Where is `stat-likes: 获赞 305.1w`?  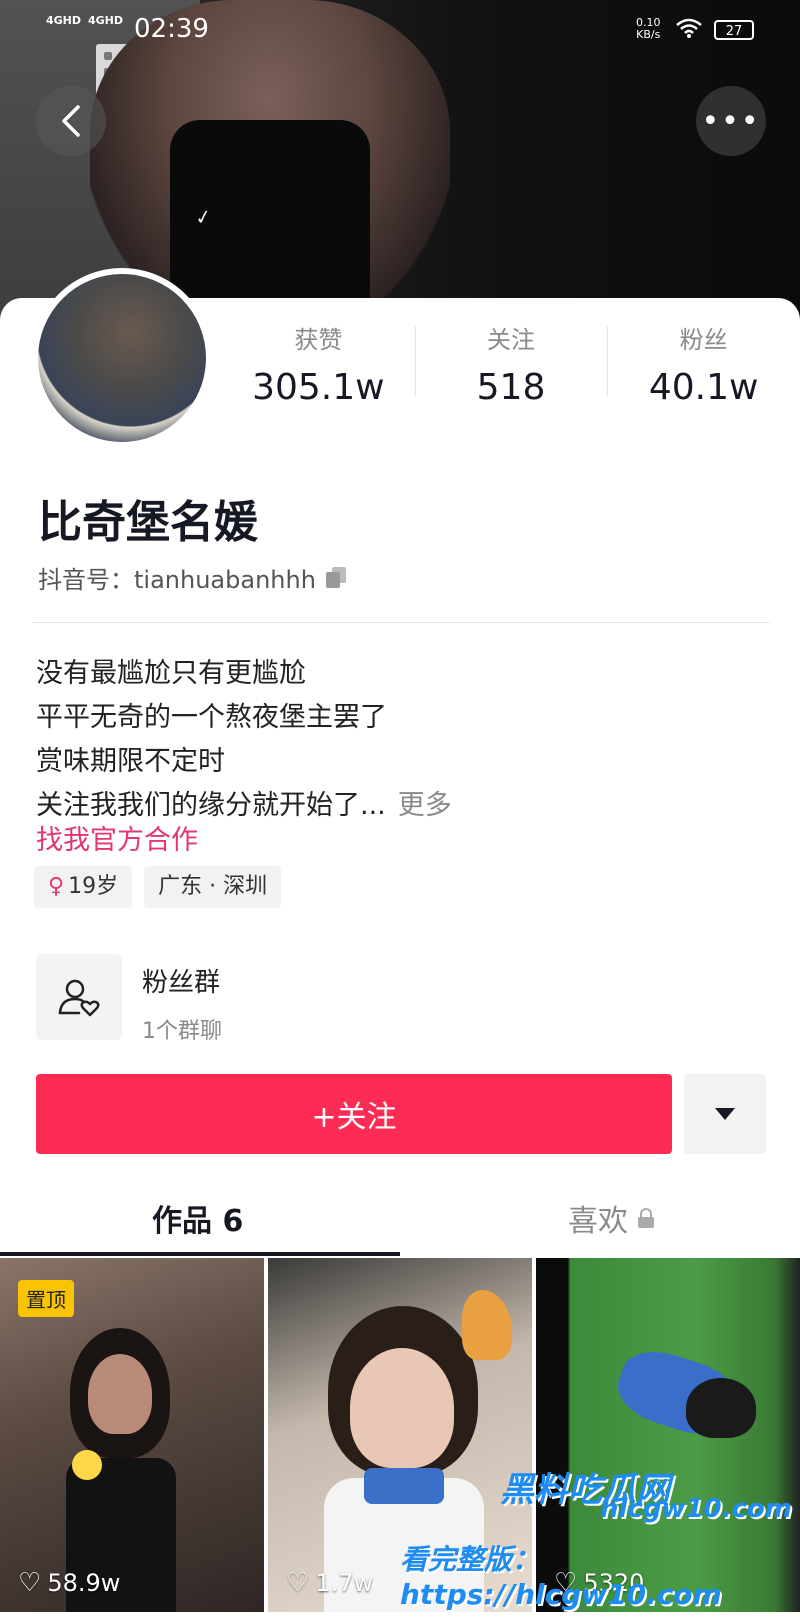
stat-likes: 获赞 305.1w is located at coordinates (318, 366).